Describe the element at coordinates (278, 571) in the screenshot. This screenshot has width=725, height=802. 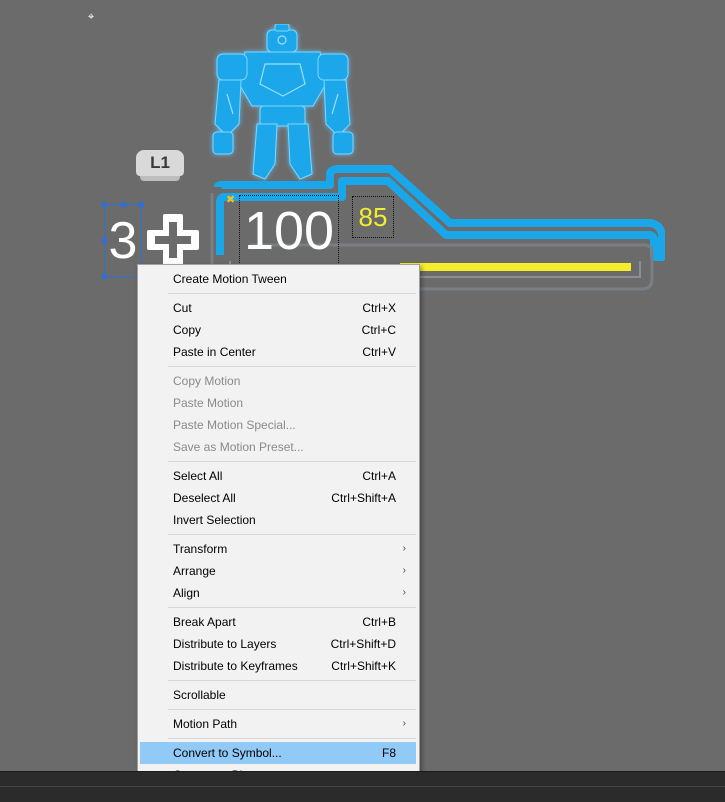
I see `menu-item-arrange: Arrange ›` at that location.